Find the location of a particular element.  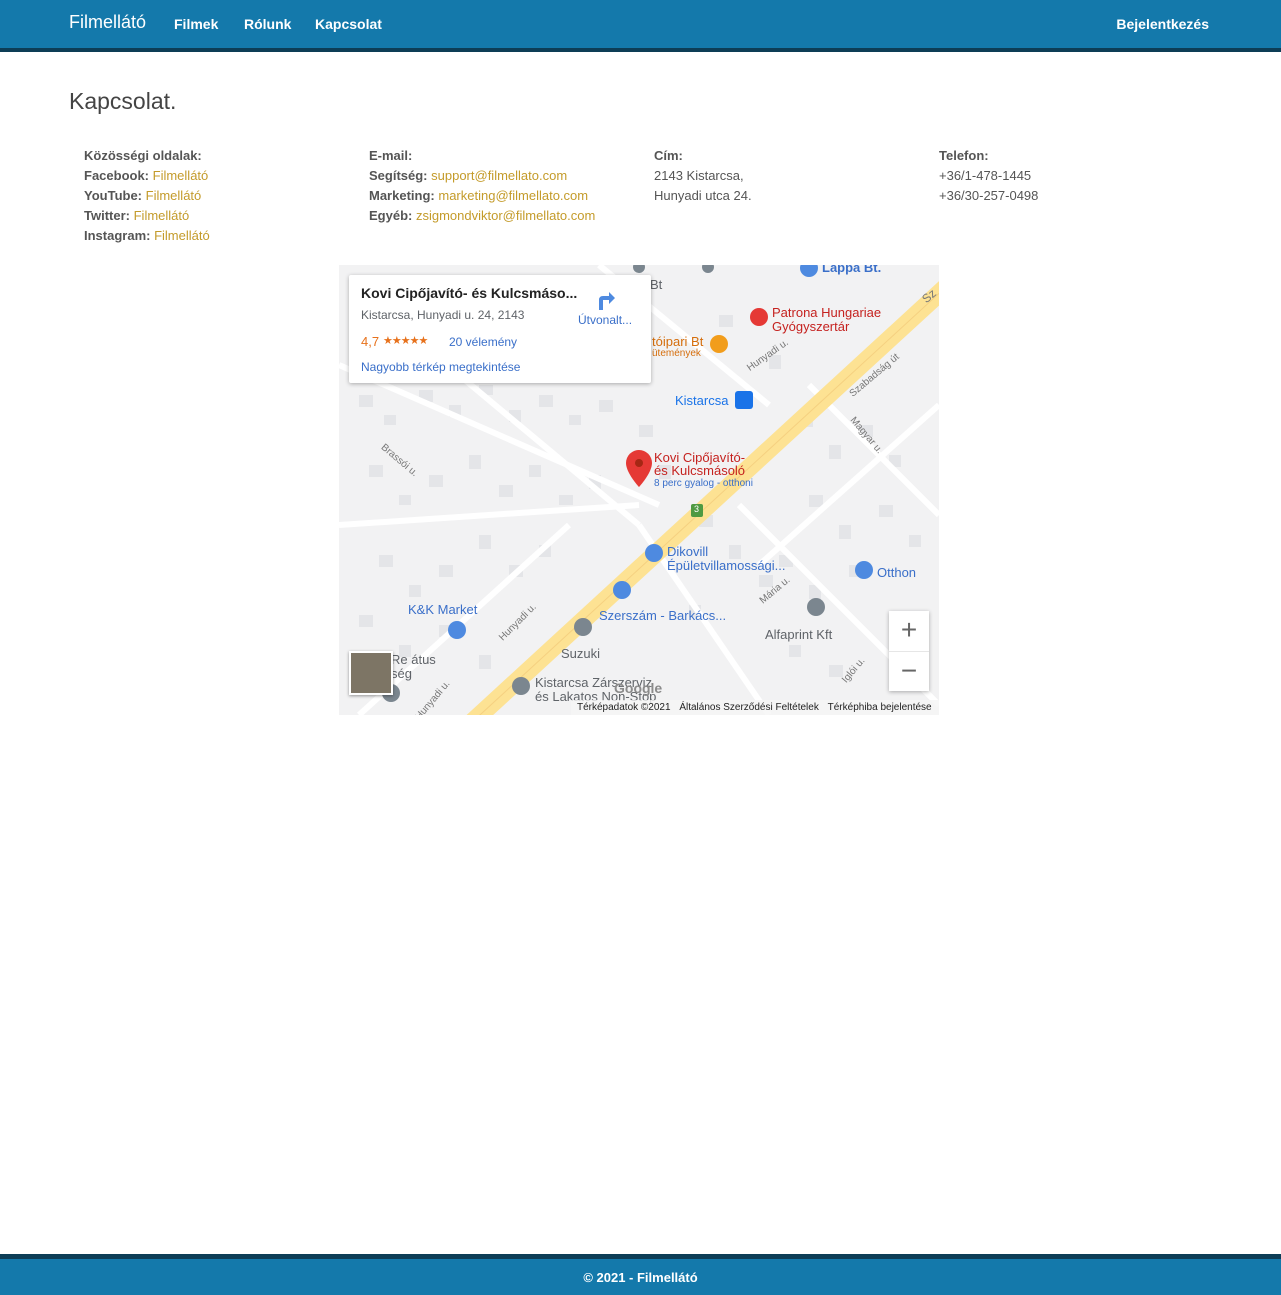

map-report-link: Térképhiba bejelentése is located at coordinates (880, 707).